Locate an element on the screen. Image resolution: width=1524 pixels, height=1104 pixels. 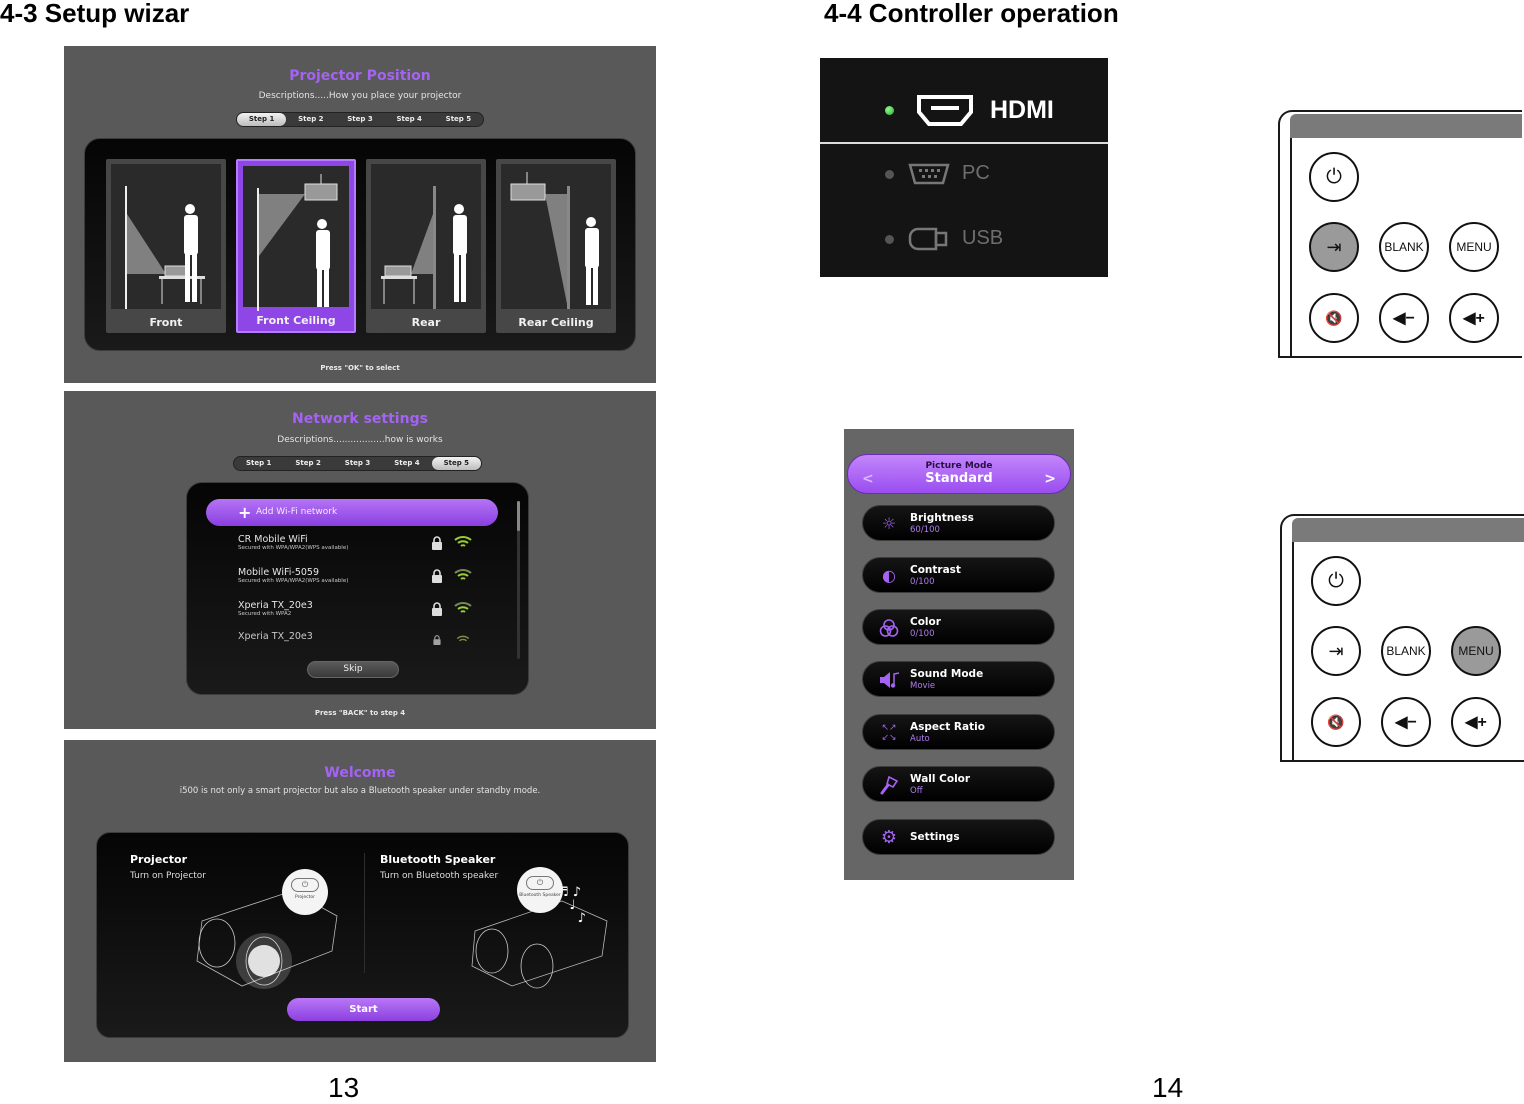
source-label: HDMI is located at coordinates (1022, 110).